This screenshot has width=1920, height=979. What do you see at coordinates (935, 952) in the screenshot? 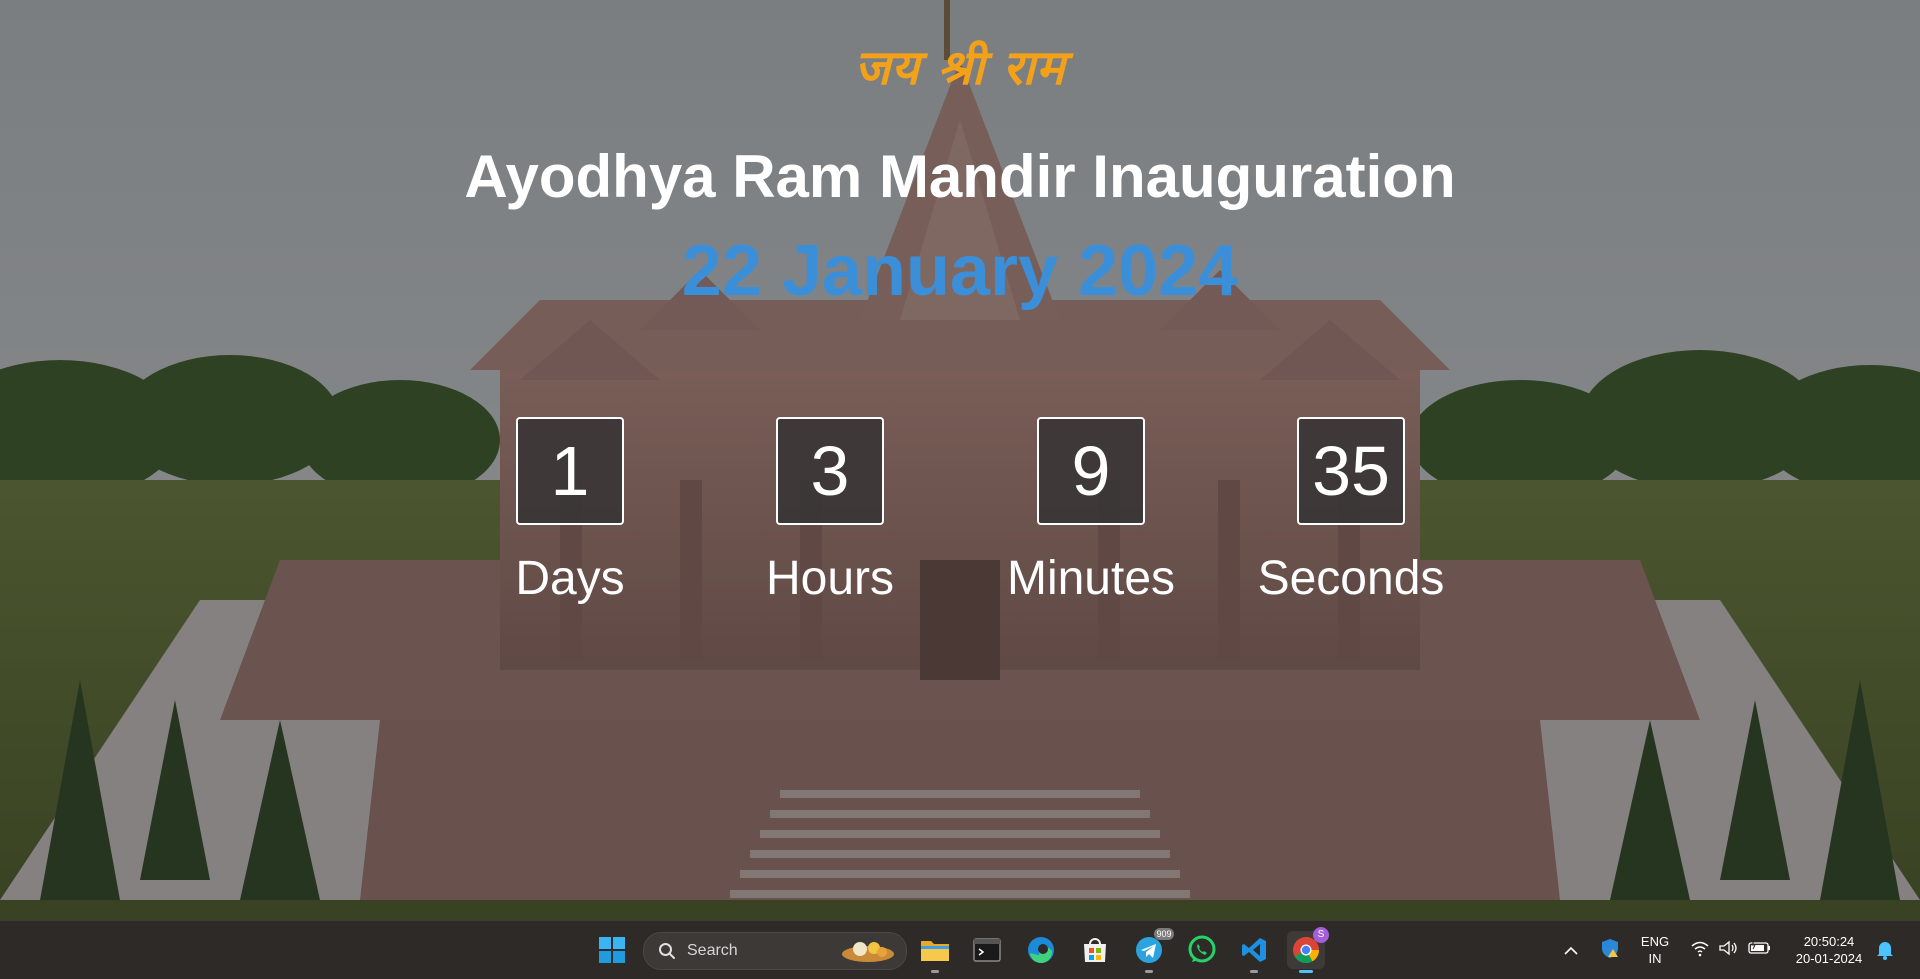
I see `file-explorer-icon` at bounding box center [935, 952].